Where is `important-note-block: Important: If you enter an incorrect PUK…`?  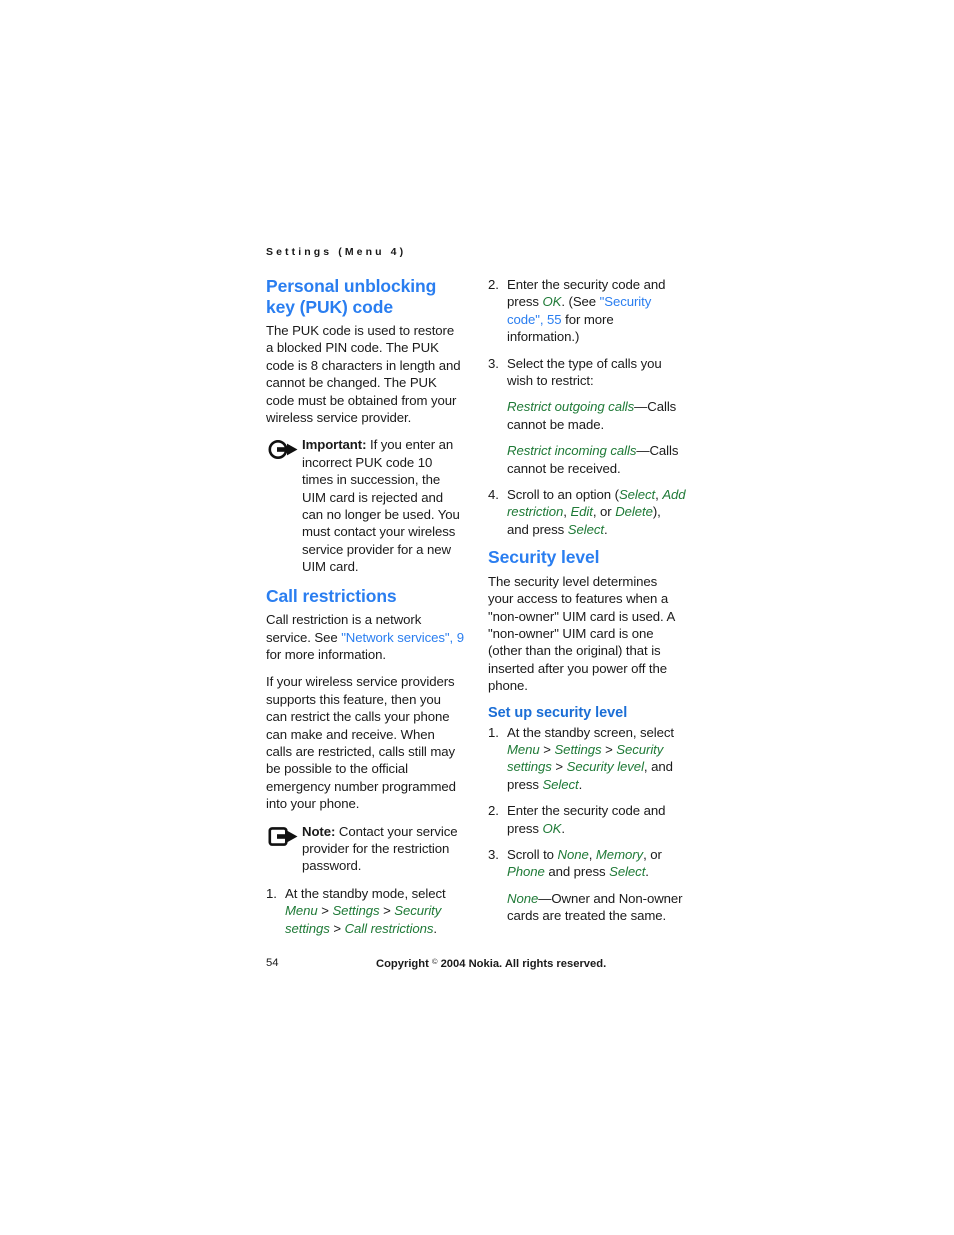
important-note-block: Important: If you enter an incorrect PUK… is located at coordinates (365, 505).